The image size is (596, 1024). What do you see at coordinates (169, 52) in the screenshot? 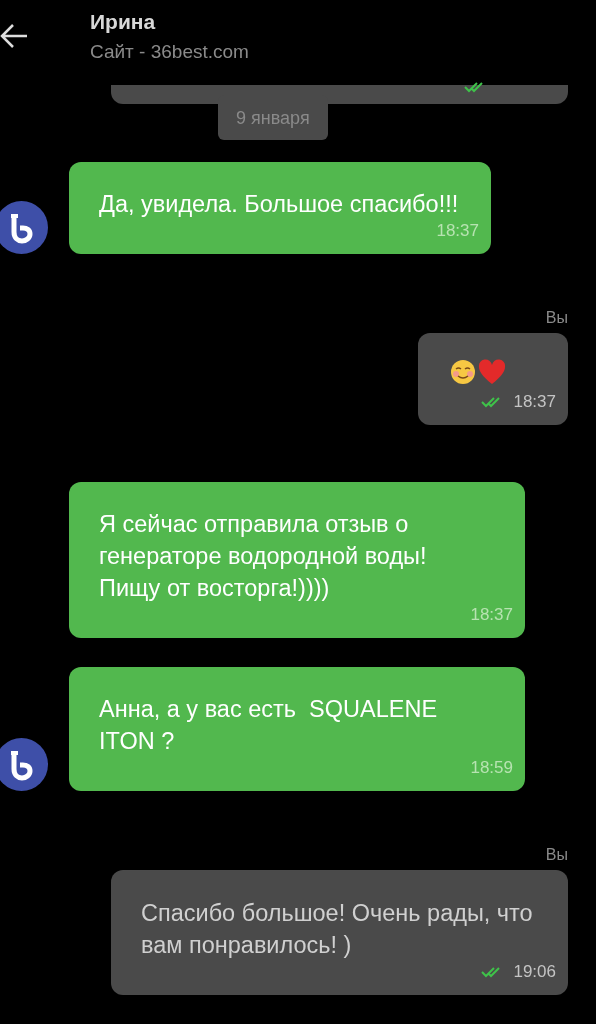
I see `contact-subtitle: Сайт - 36best.com` at bounding box center [169, 52].